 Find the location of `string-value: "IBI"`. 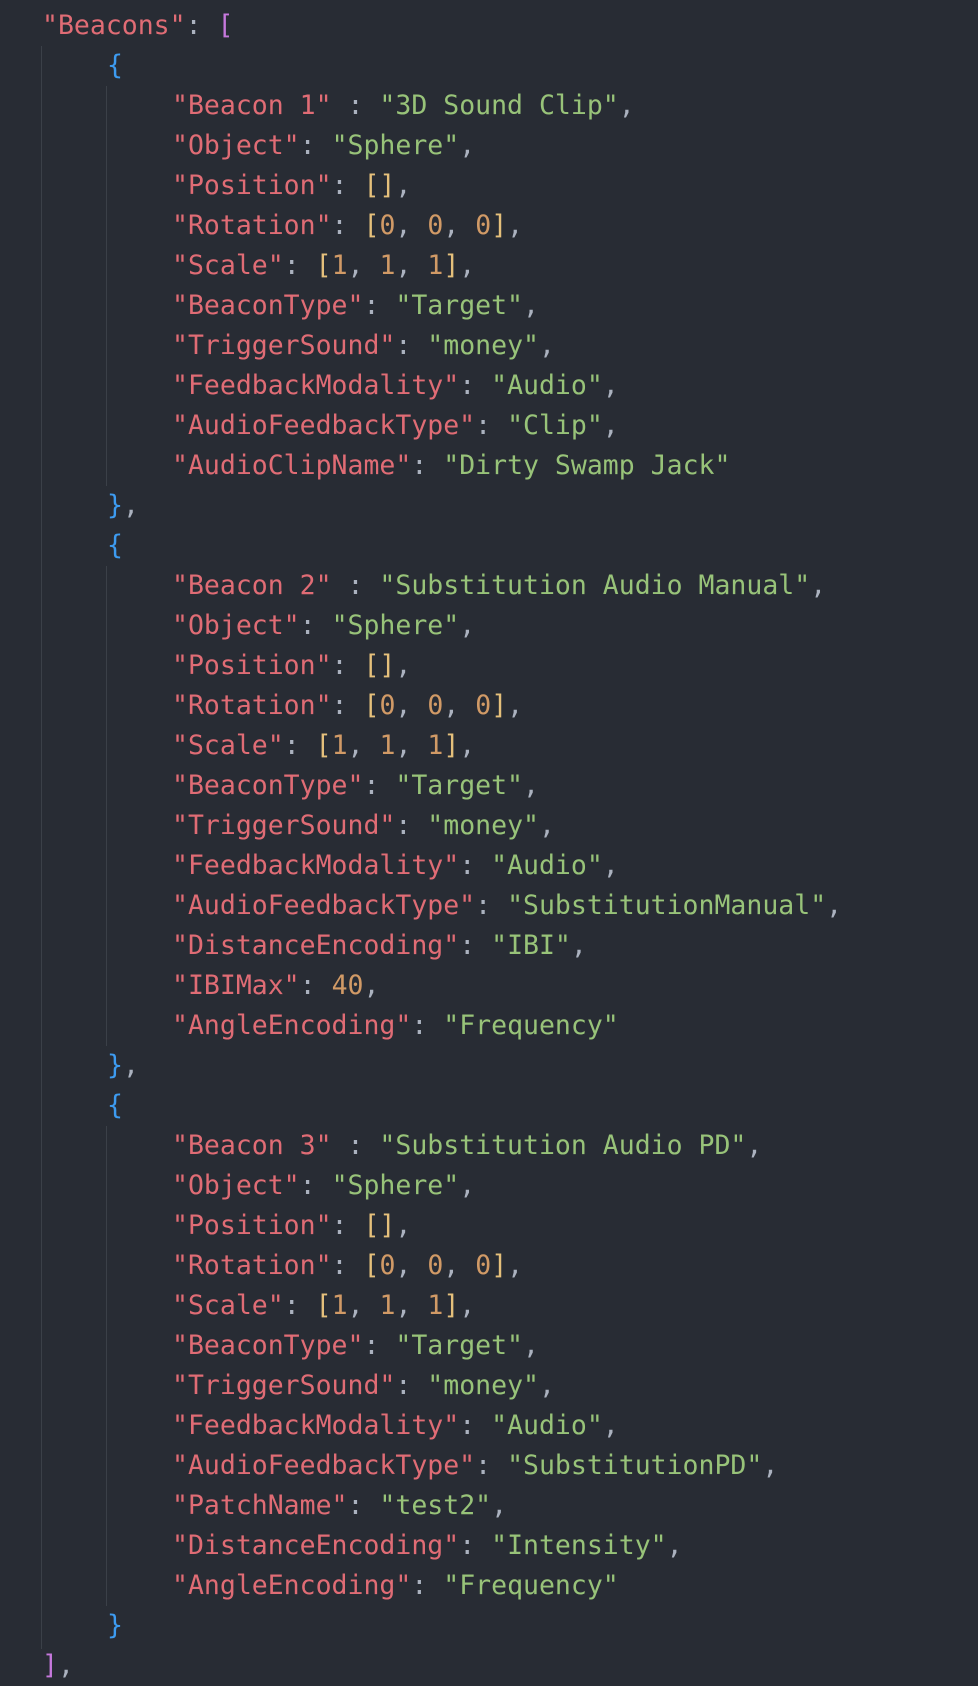

string-value: "IBI" is located at coordinates (531, 945).